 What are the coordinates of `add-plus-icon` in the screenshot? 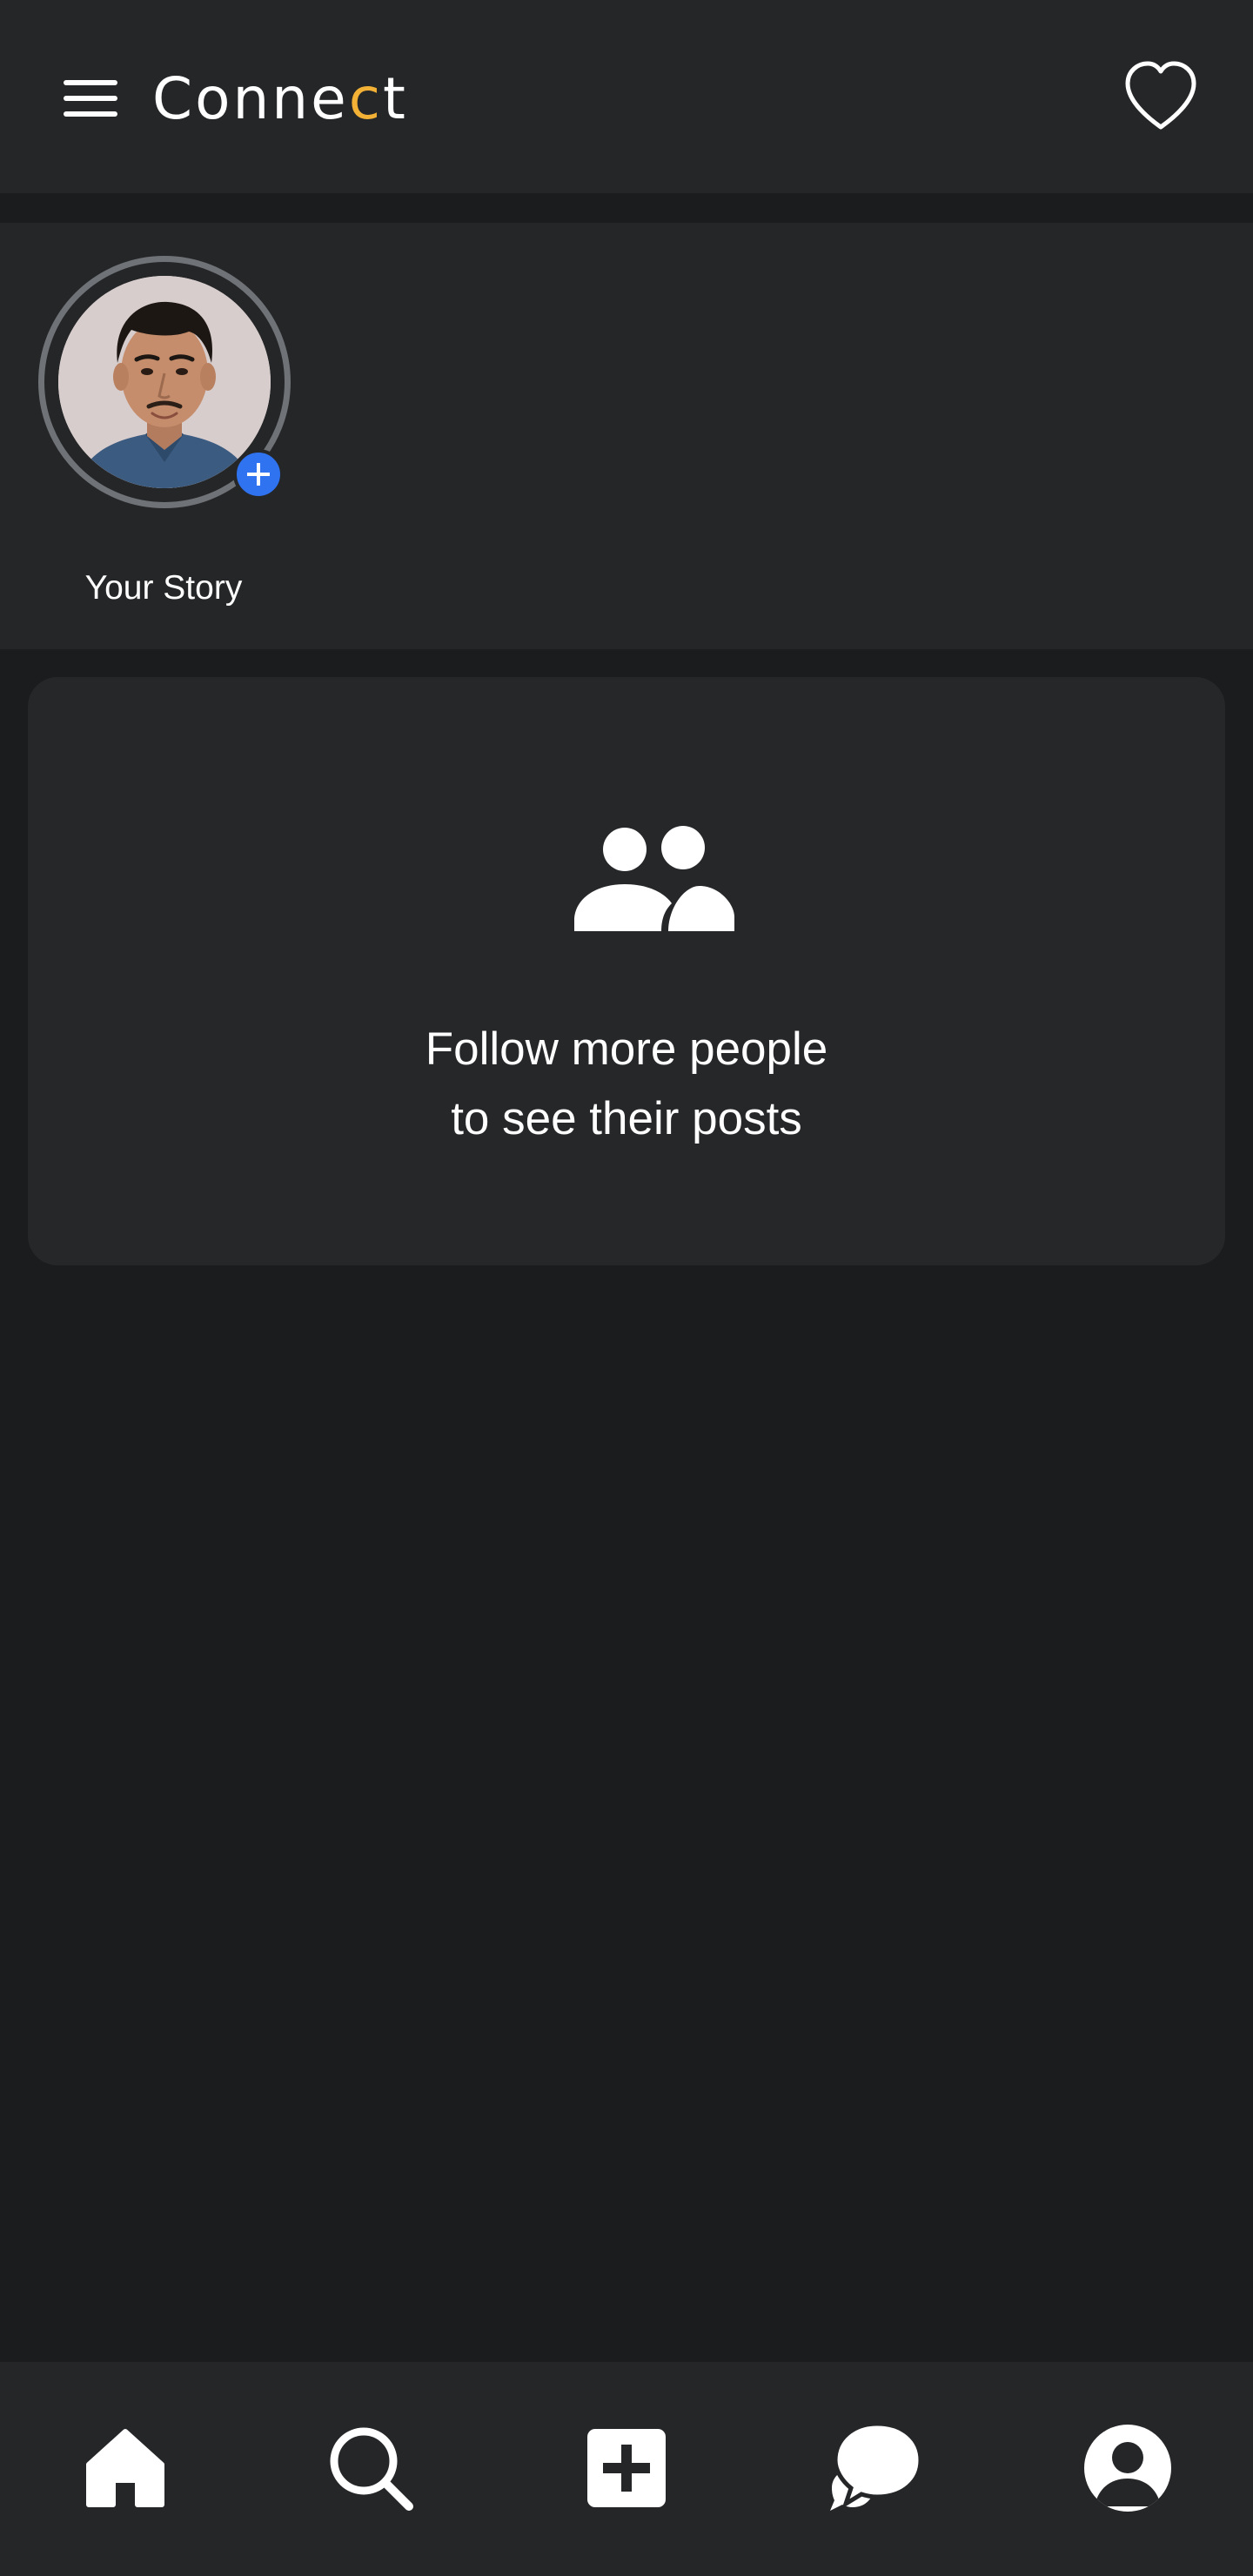 It's located at (258, 475).